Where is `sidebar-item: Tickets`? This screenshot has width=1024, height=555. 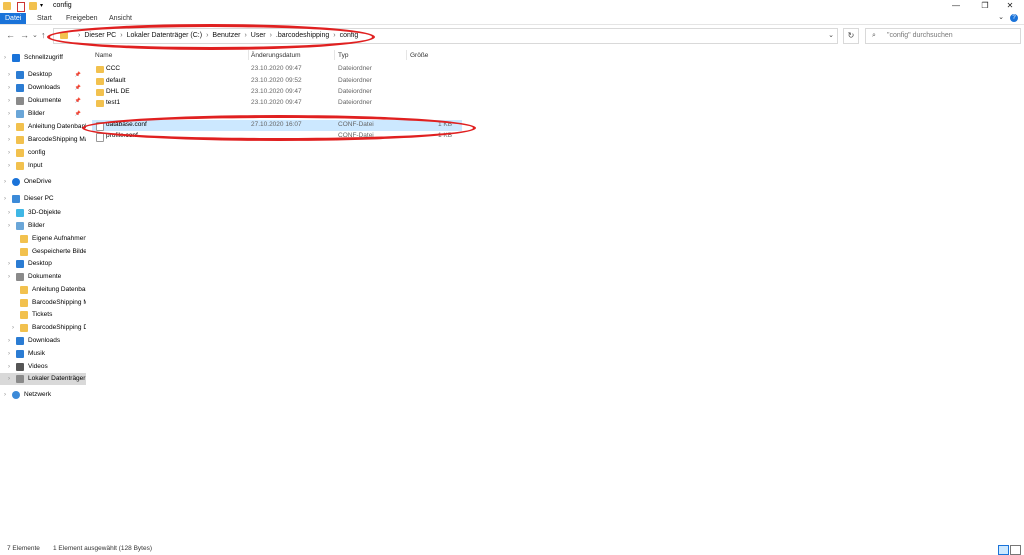
sidebar-item: Tickets is located at coordinates (43, 315).